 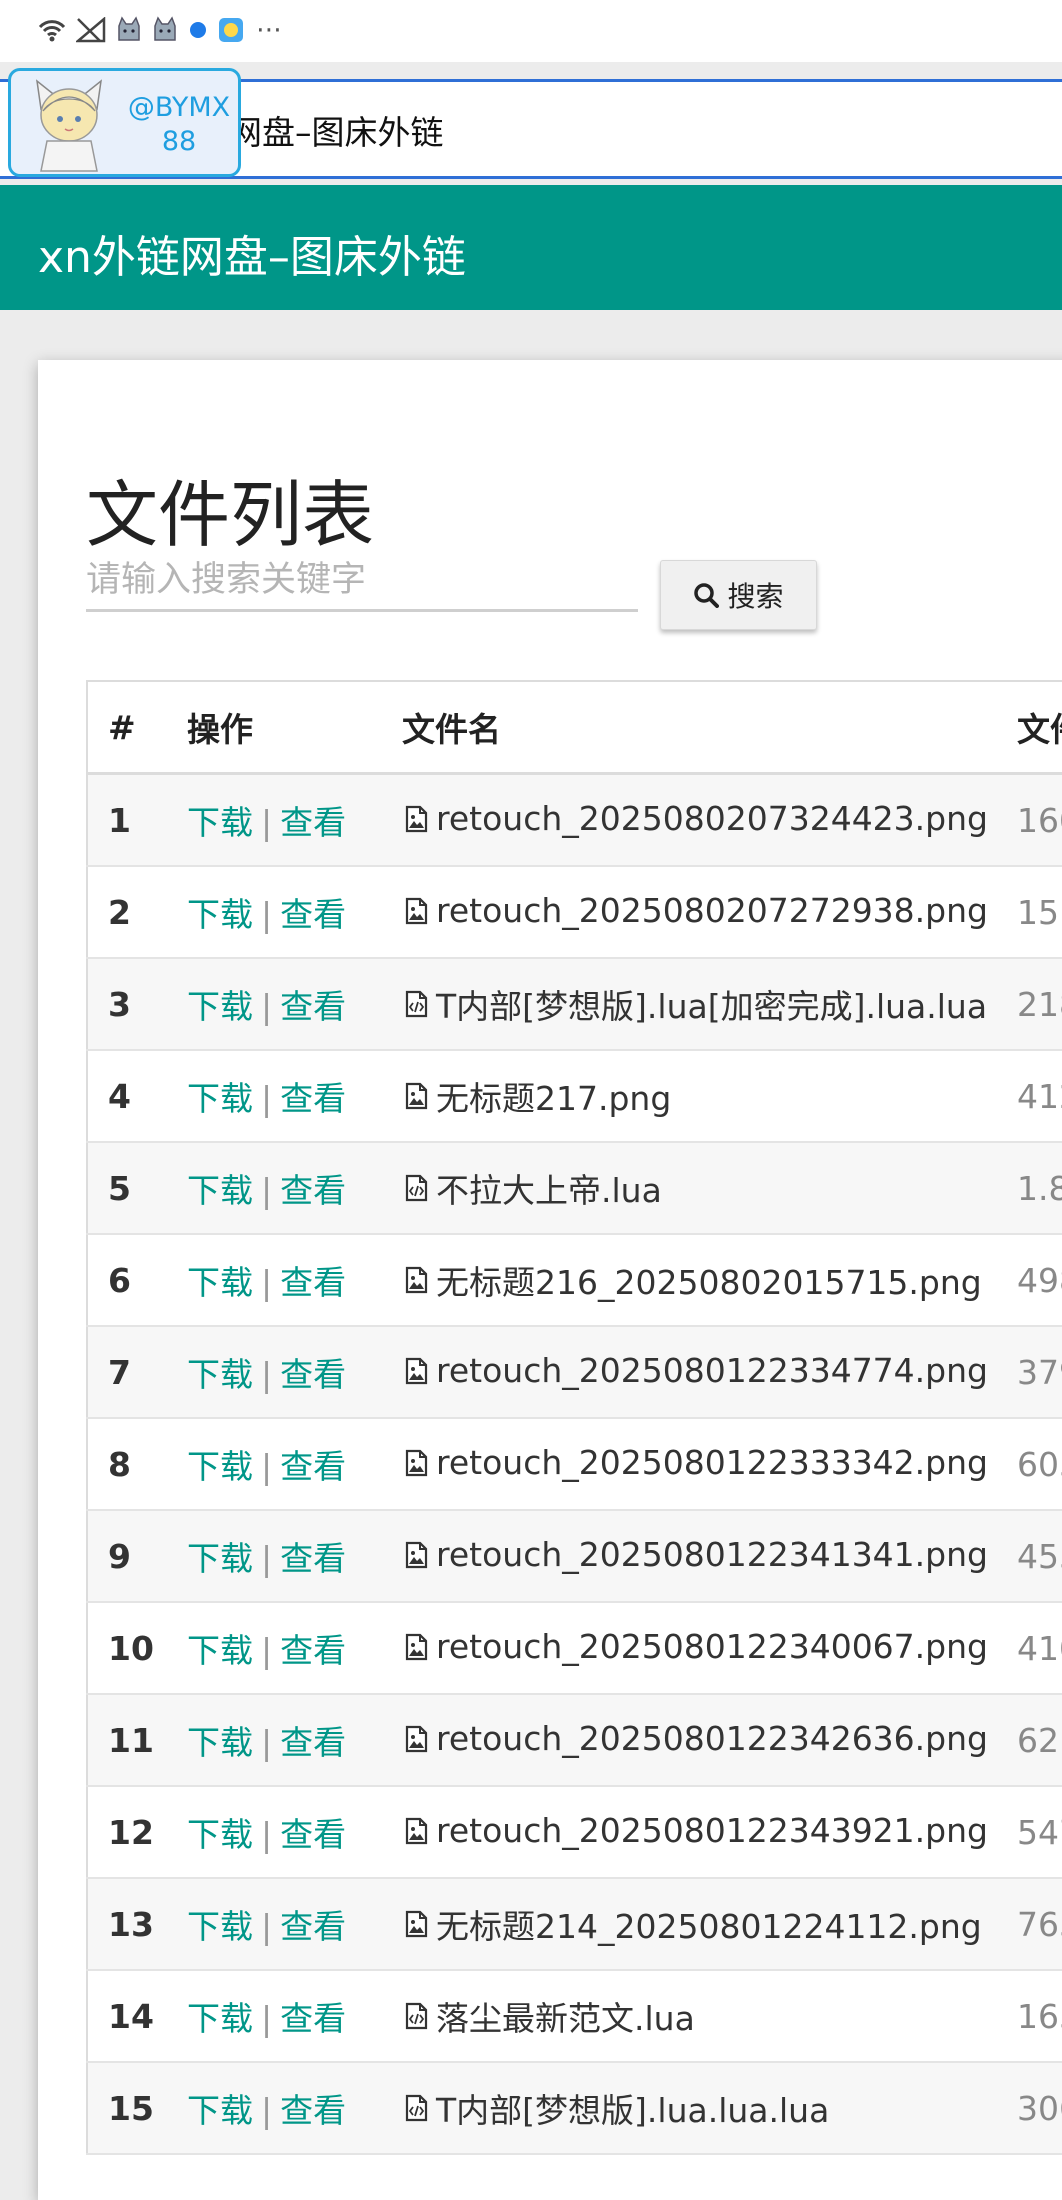 What do you see at coordinates (252, 253) in the screenshot?
I see `app-title: xn外链网盘–图床外链` at bounding box center [252, 253].